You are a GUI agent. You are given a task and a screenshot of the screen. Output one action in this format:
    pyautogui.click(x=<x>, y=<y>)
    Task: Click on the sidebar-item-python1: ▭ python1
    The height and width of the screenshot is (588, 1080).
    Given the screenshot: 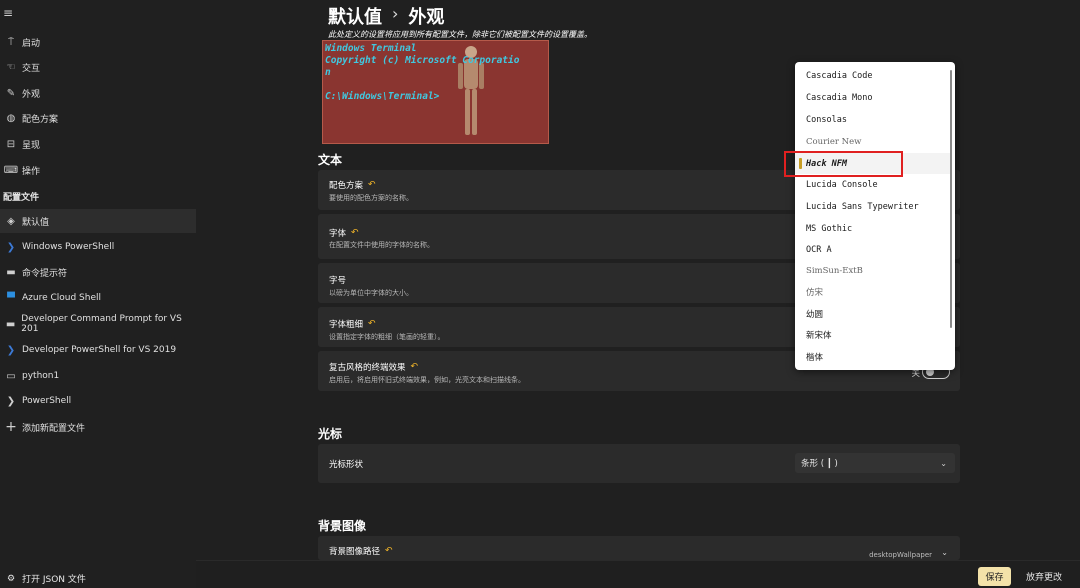 What is the action you would take?
    pyautogui.click(x=98, y=376)
    